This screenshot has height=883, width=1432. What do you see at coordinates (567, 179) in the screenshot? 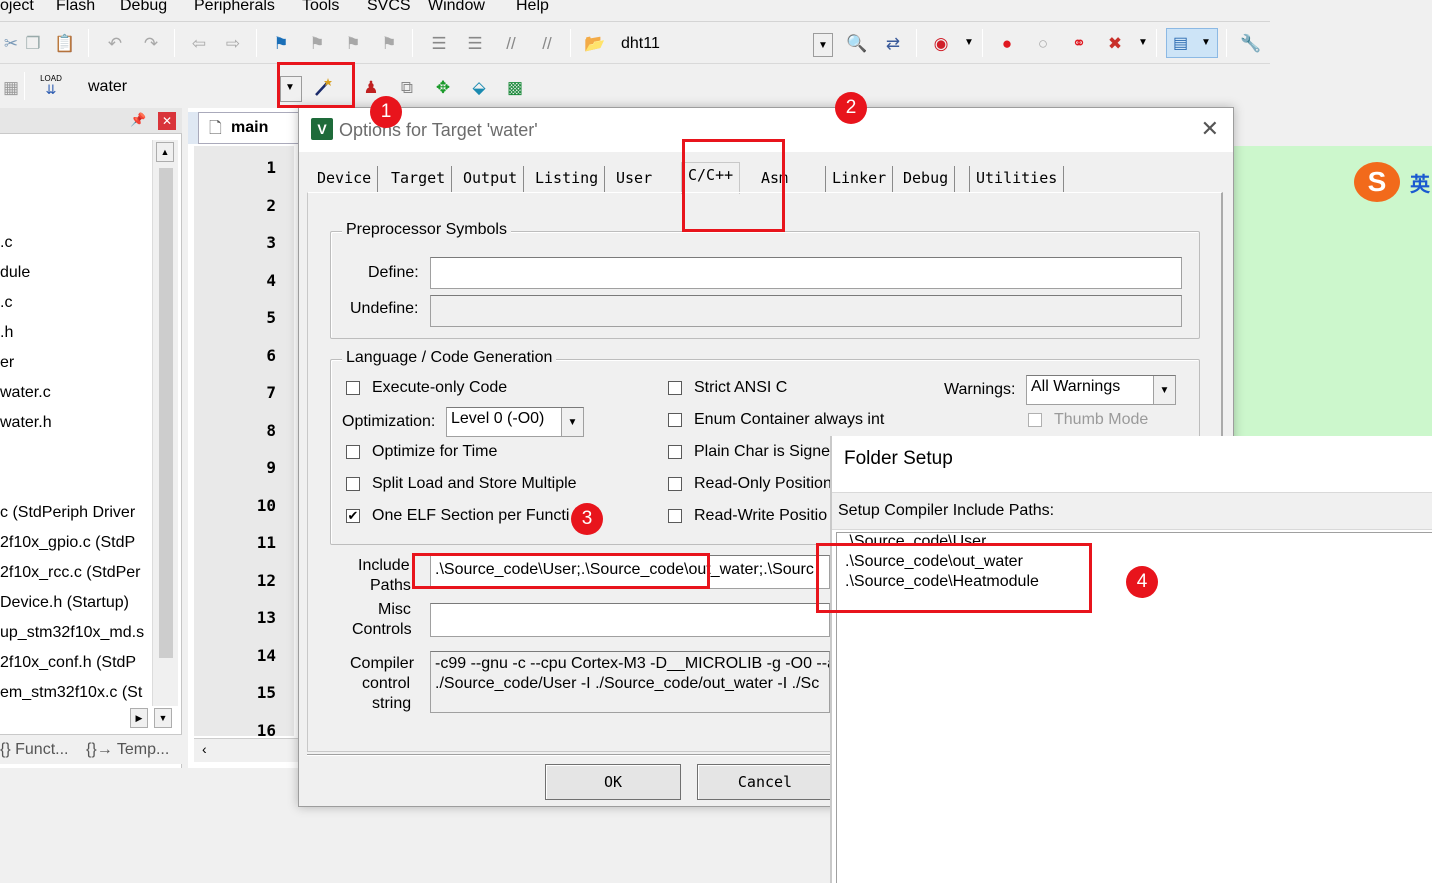
I see `tab-listing: Listing` at bounding box center [567, 179].